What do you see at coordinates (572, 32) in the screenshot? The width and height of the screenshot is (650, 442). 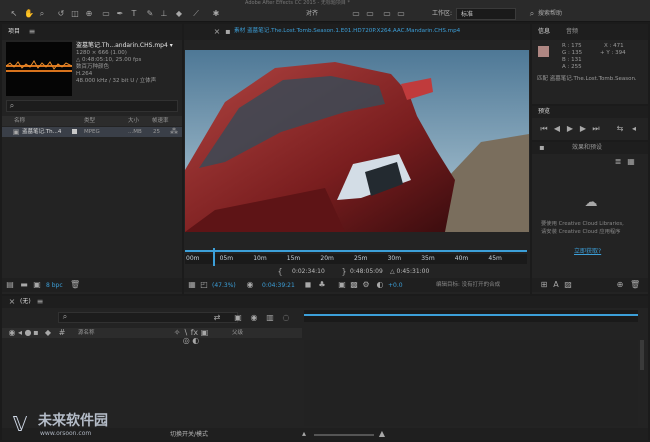 I see `tab-audio: 音频` at bounding box center [572, 32].